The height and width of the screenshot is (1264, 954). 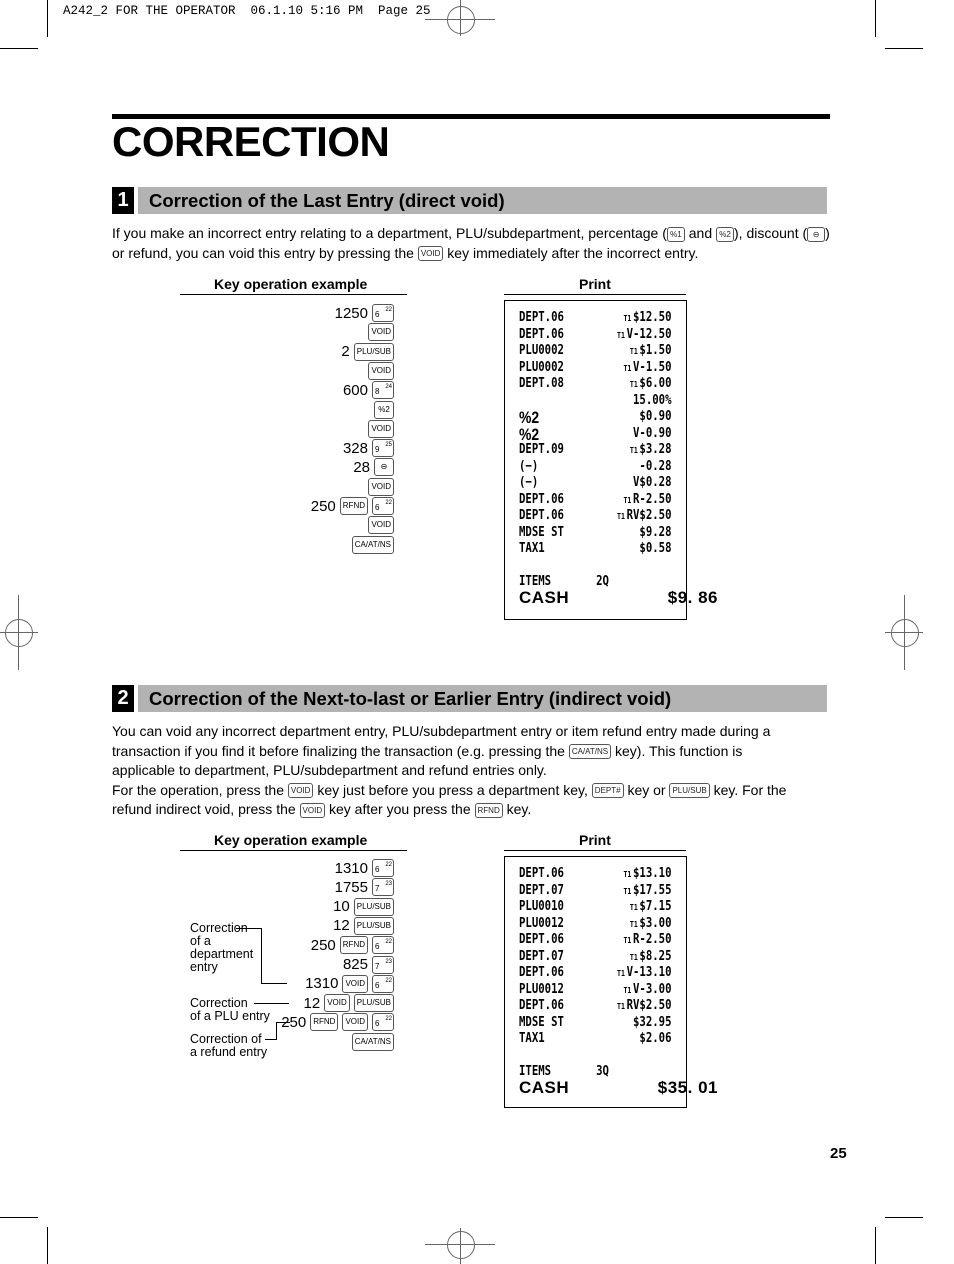 What do you see at coordinates (595, 284) in the screenshot?
I see `print-heading: Print` at bounding box center [595, 284].